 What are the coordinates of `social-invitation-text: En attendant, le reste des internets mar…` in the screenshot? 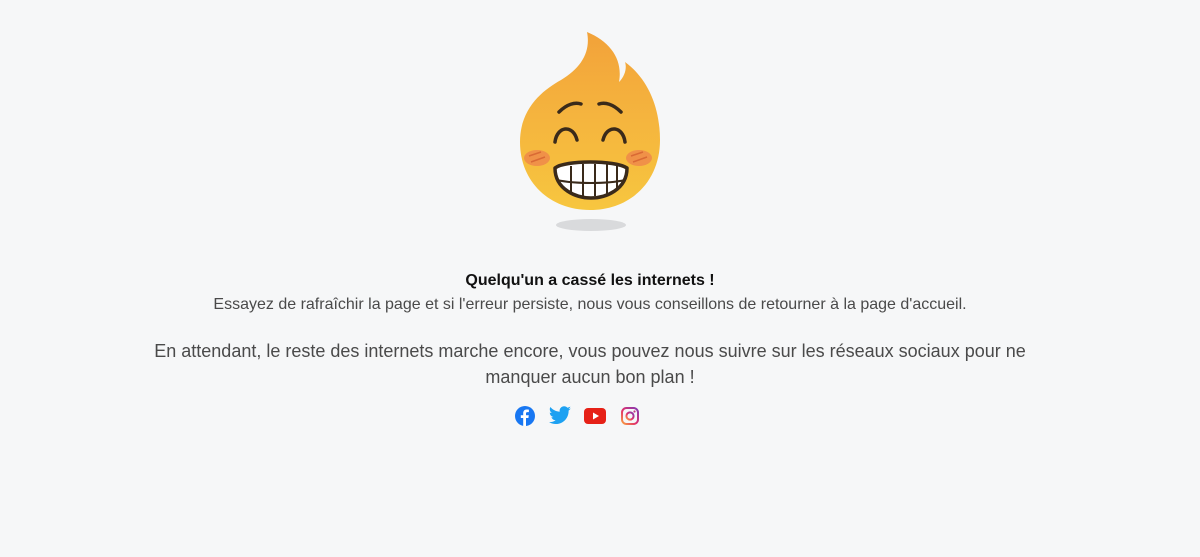 It's located at (590, 364).